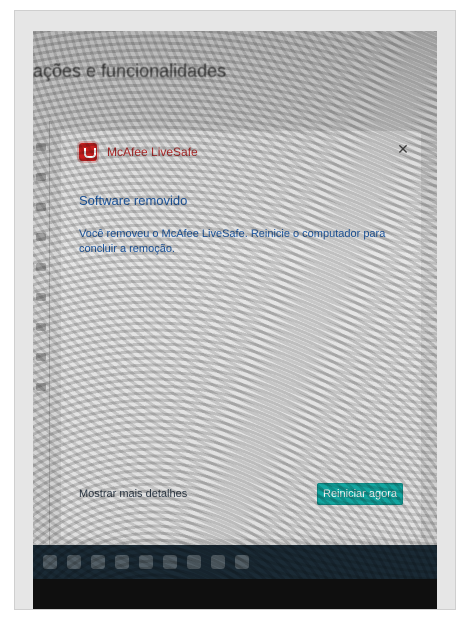 This screenshot has width=468, height=621. Describe the element at coordinates (146, 562) in the screenshot. I see `folder-icon` at that location.